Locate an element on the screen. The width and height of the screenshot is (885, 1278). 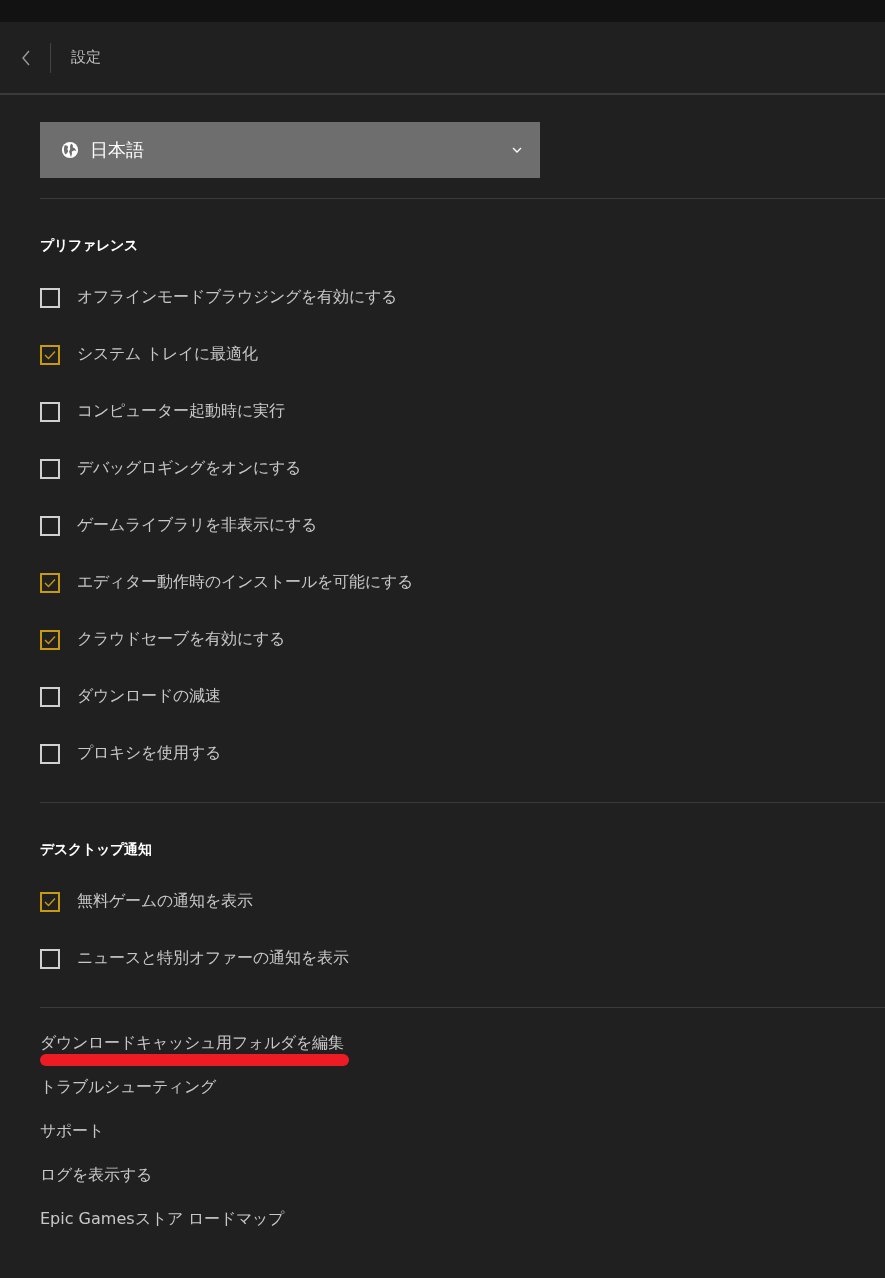
checkbox-label: プロキシを使用する is located at coordinates (149, 753).